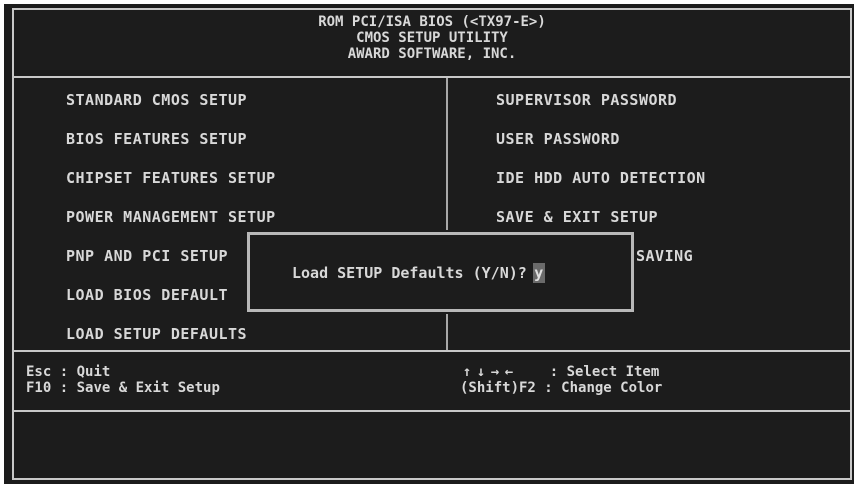 The image size is (858, 488). I want to click on menu-item-bios-features-setup: BIOS FEATURES SETUP, so click(156, 139).